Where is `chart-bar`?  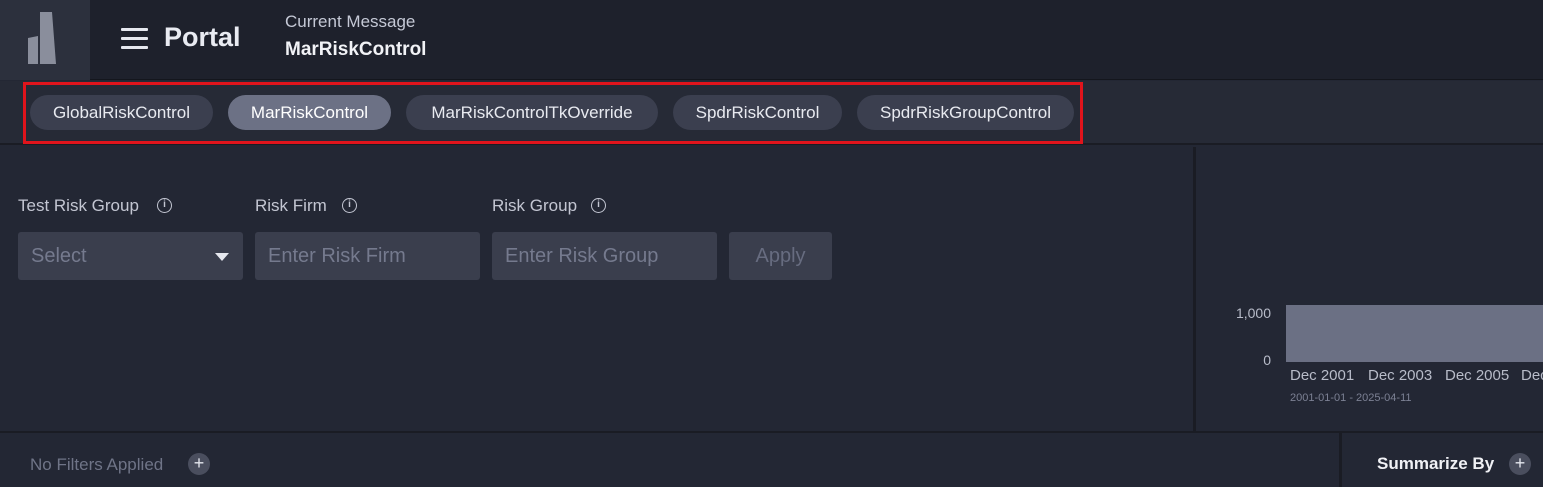 chart-bar is located at coordinates (1414, 333).